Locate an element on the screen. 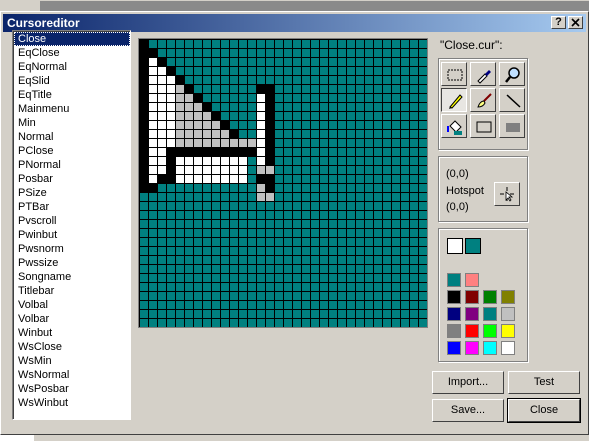 This screenshot has width=589, height=441. cursor-list-item: Volbal is located at coordinates (72, 305).